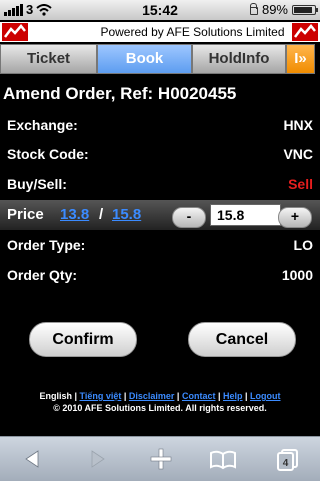 The width and height of the screenshot is (320, 481). Describe the element at coordinates (74, 214) in the screenshot. I see `bid-price-link: 13.8` at that location.